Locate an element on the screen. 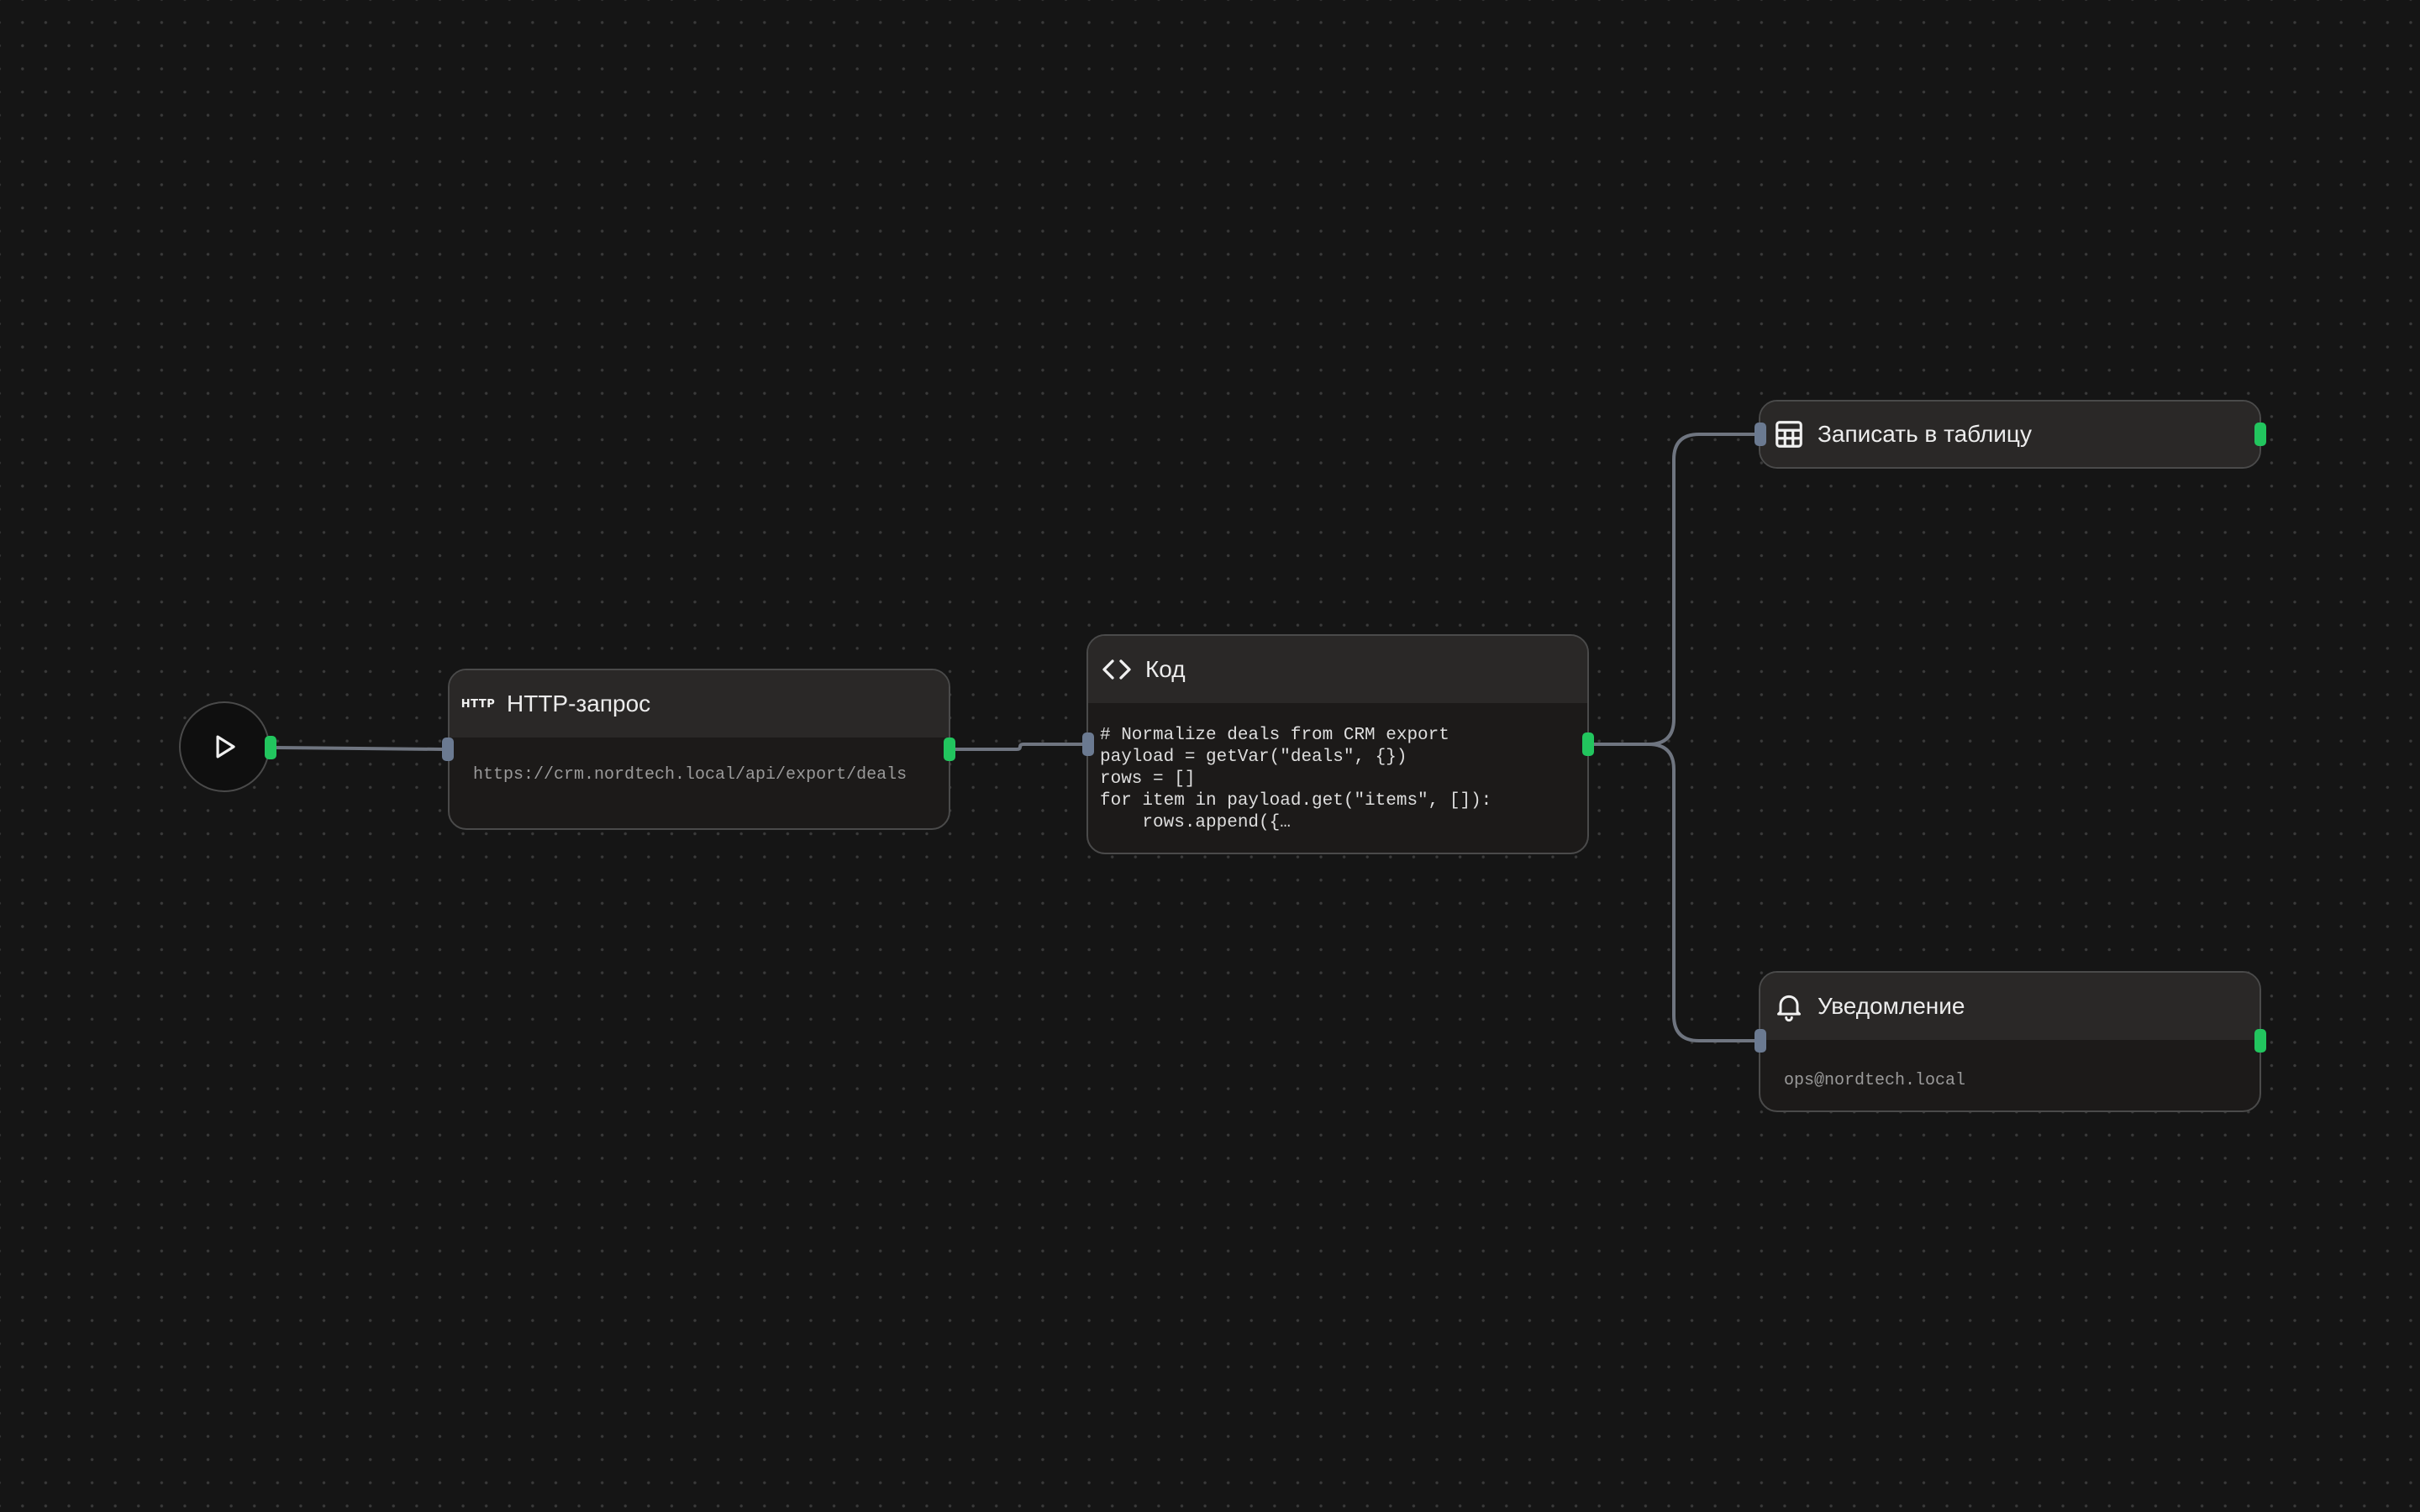 This screenshot has width=2420, height=1512. http-node-header: HTTP HTTP-запрос is located at coordinates (699, 704).